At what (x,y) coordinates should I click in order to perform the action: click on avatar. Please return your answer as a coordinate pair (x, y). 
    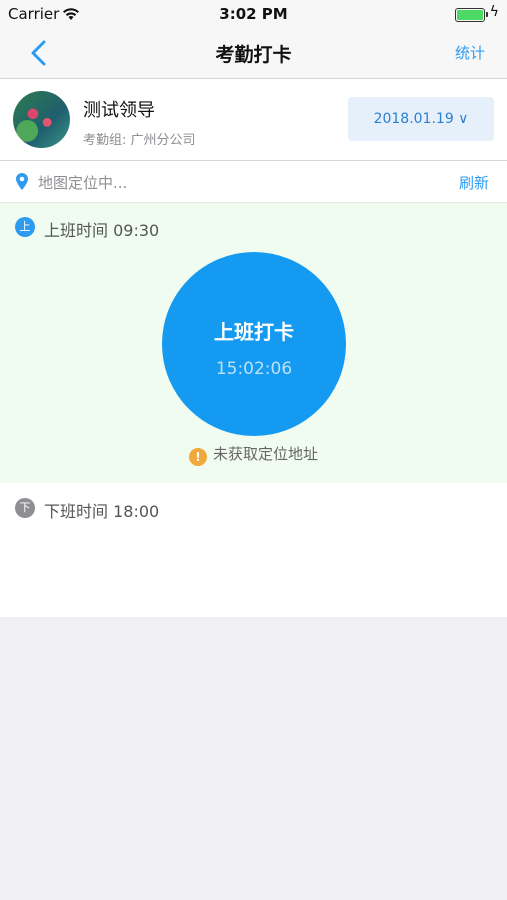
    Looking at the image, I should click on (41, 119).